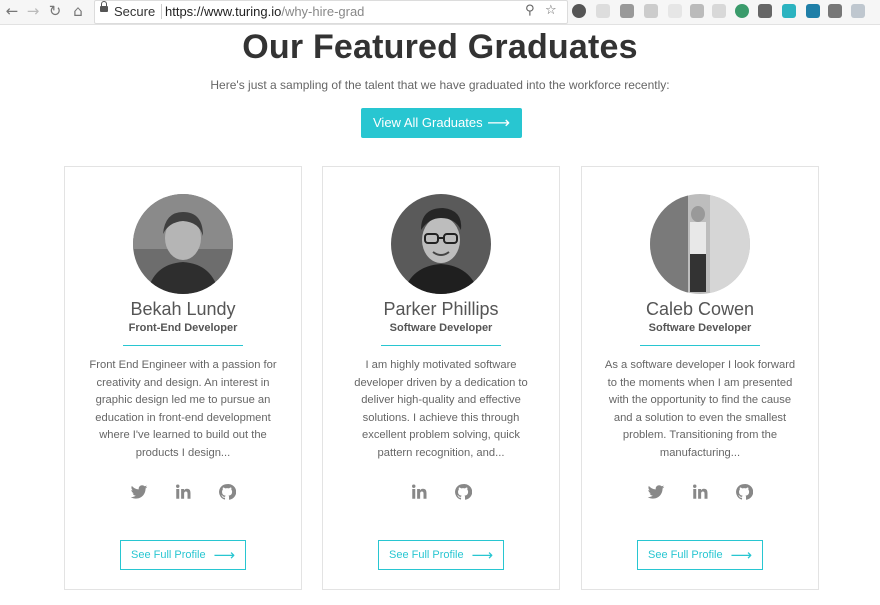  I want to click on graduate-role: Front-End Developer, so click(183, 328).